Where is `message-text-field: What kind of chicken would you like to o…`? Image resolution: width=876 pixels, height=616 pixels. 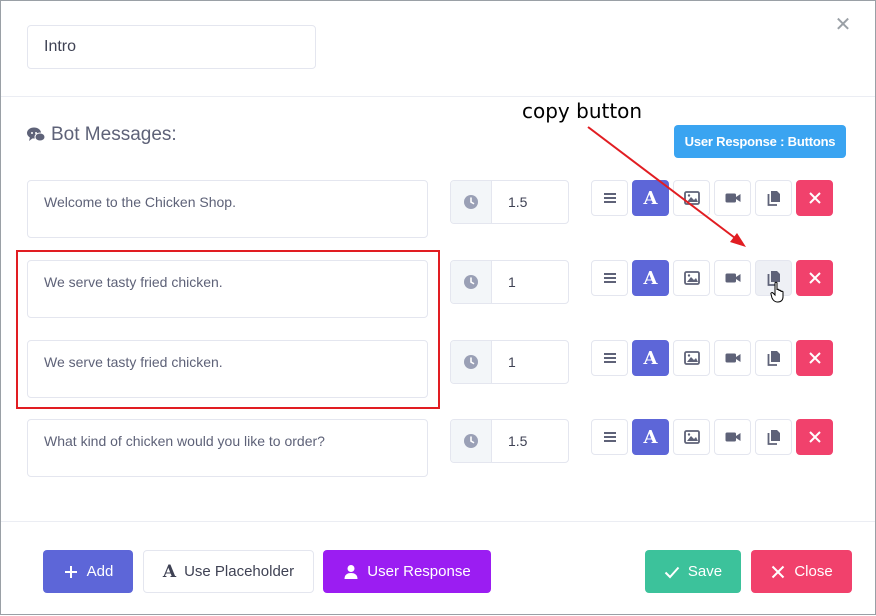 message-text-field: What kind of chicken would you like to o… is located at coordinates (227, 448).